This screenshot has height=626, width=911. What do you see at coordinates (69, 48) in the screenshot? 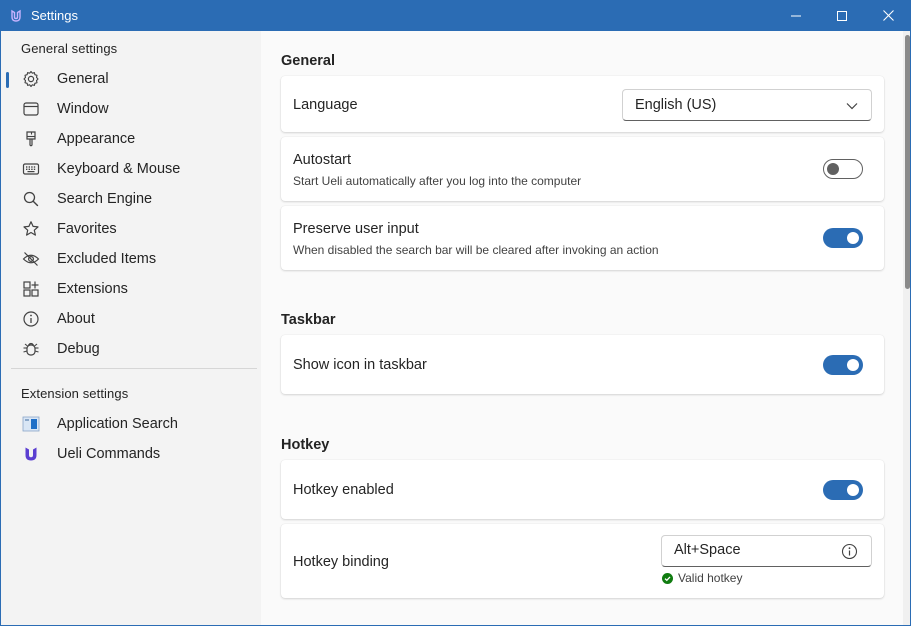
I see `general-settings-heading: General settings` at bounding box center [69, 48].